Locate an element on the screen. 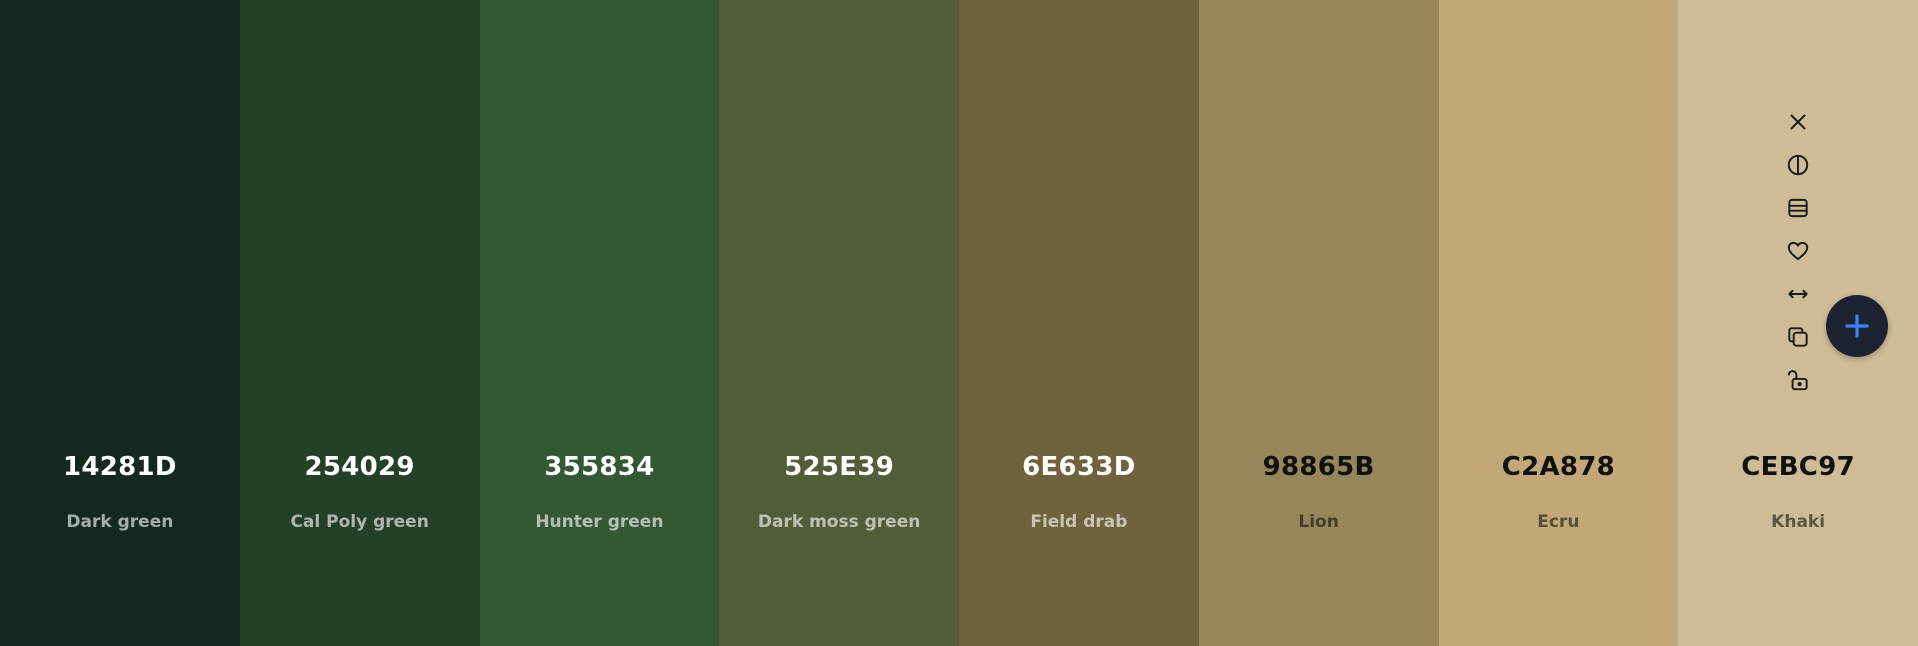 The height and width of the screenshot is (646, 1918). swatch-color-name: Cal Poly green is located at coordinates (360, 522).